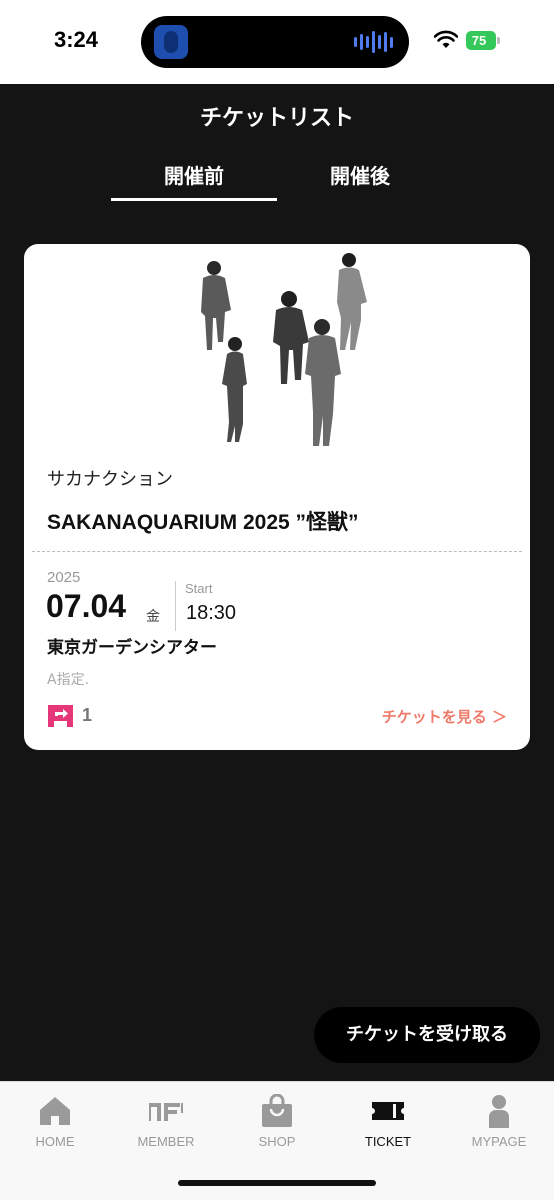 Image resolution: width=554 pixels, height=1200 pixels. What do you see at coordinates (55, 1141) in the screenshot?
I see `nav-label-home: HOME` at bounding box center [55, 1141].